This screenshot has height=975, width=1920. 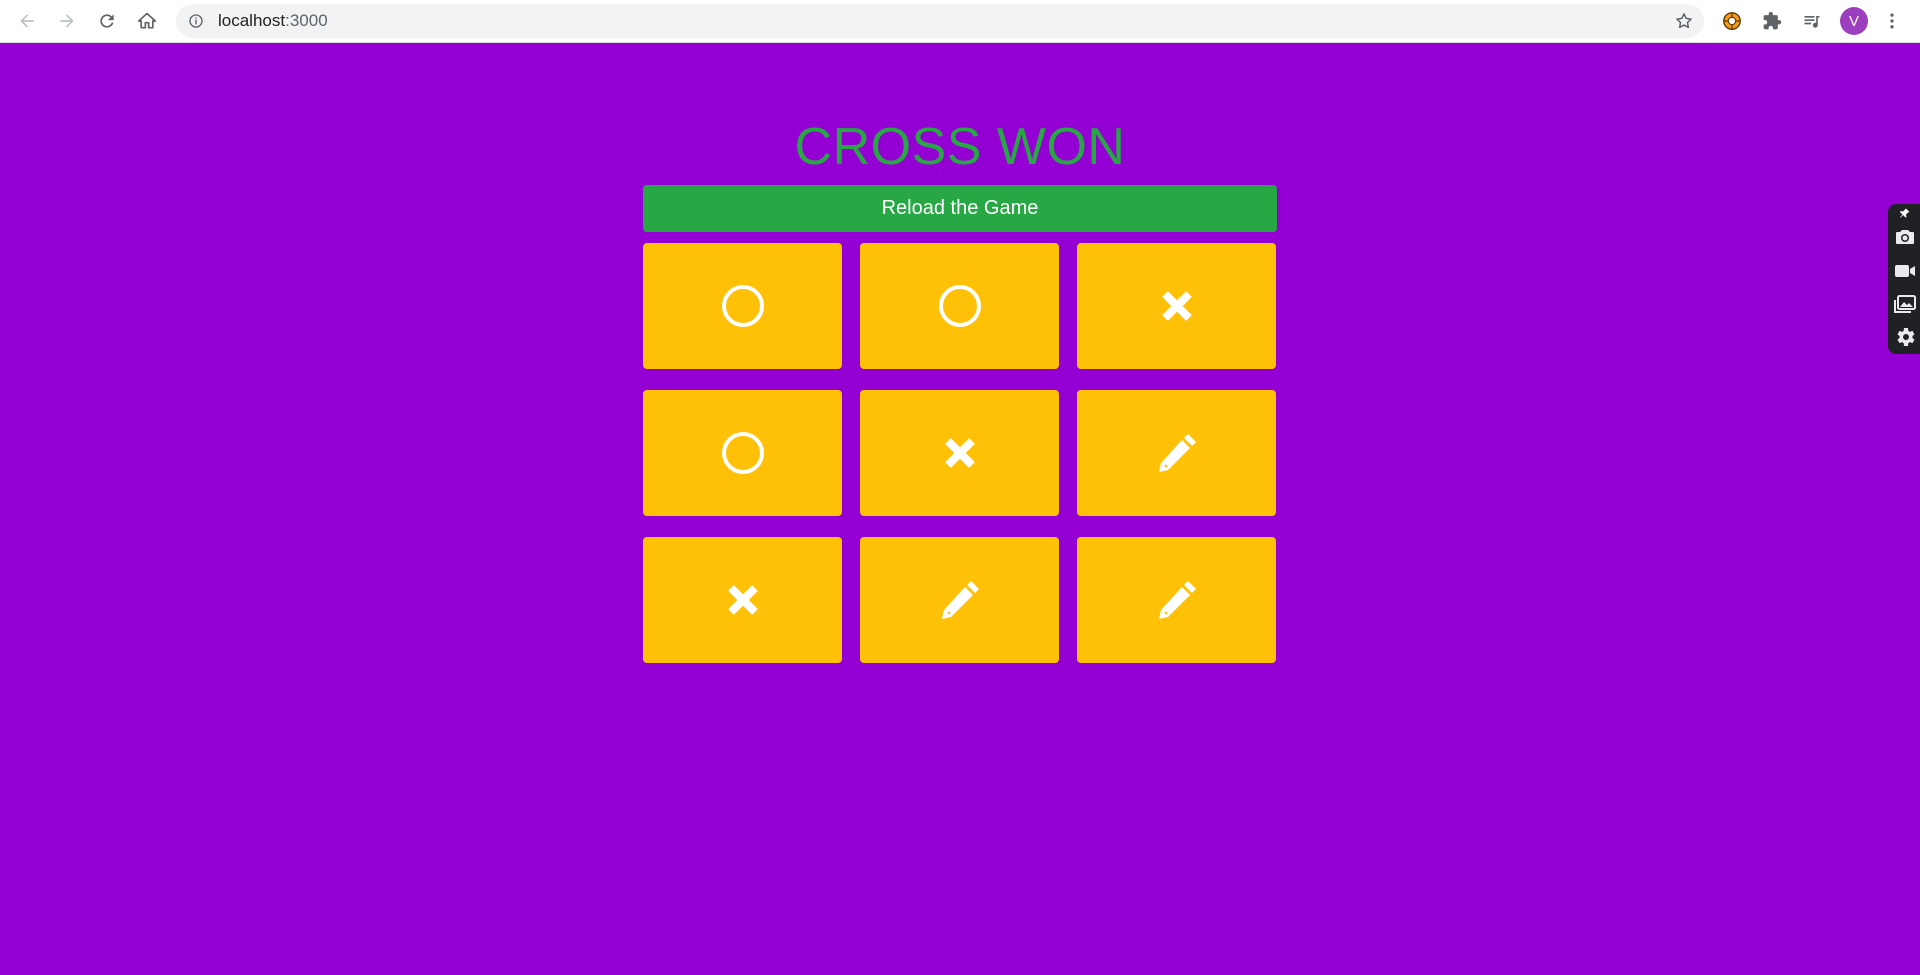 What do you see at coordinates (960, 147) in the screenshot?
I see `game-status-title: CROSS WON` at bounding box center [960, 147].